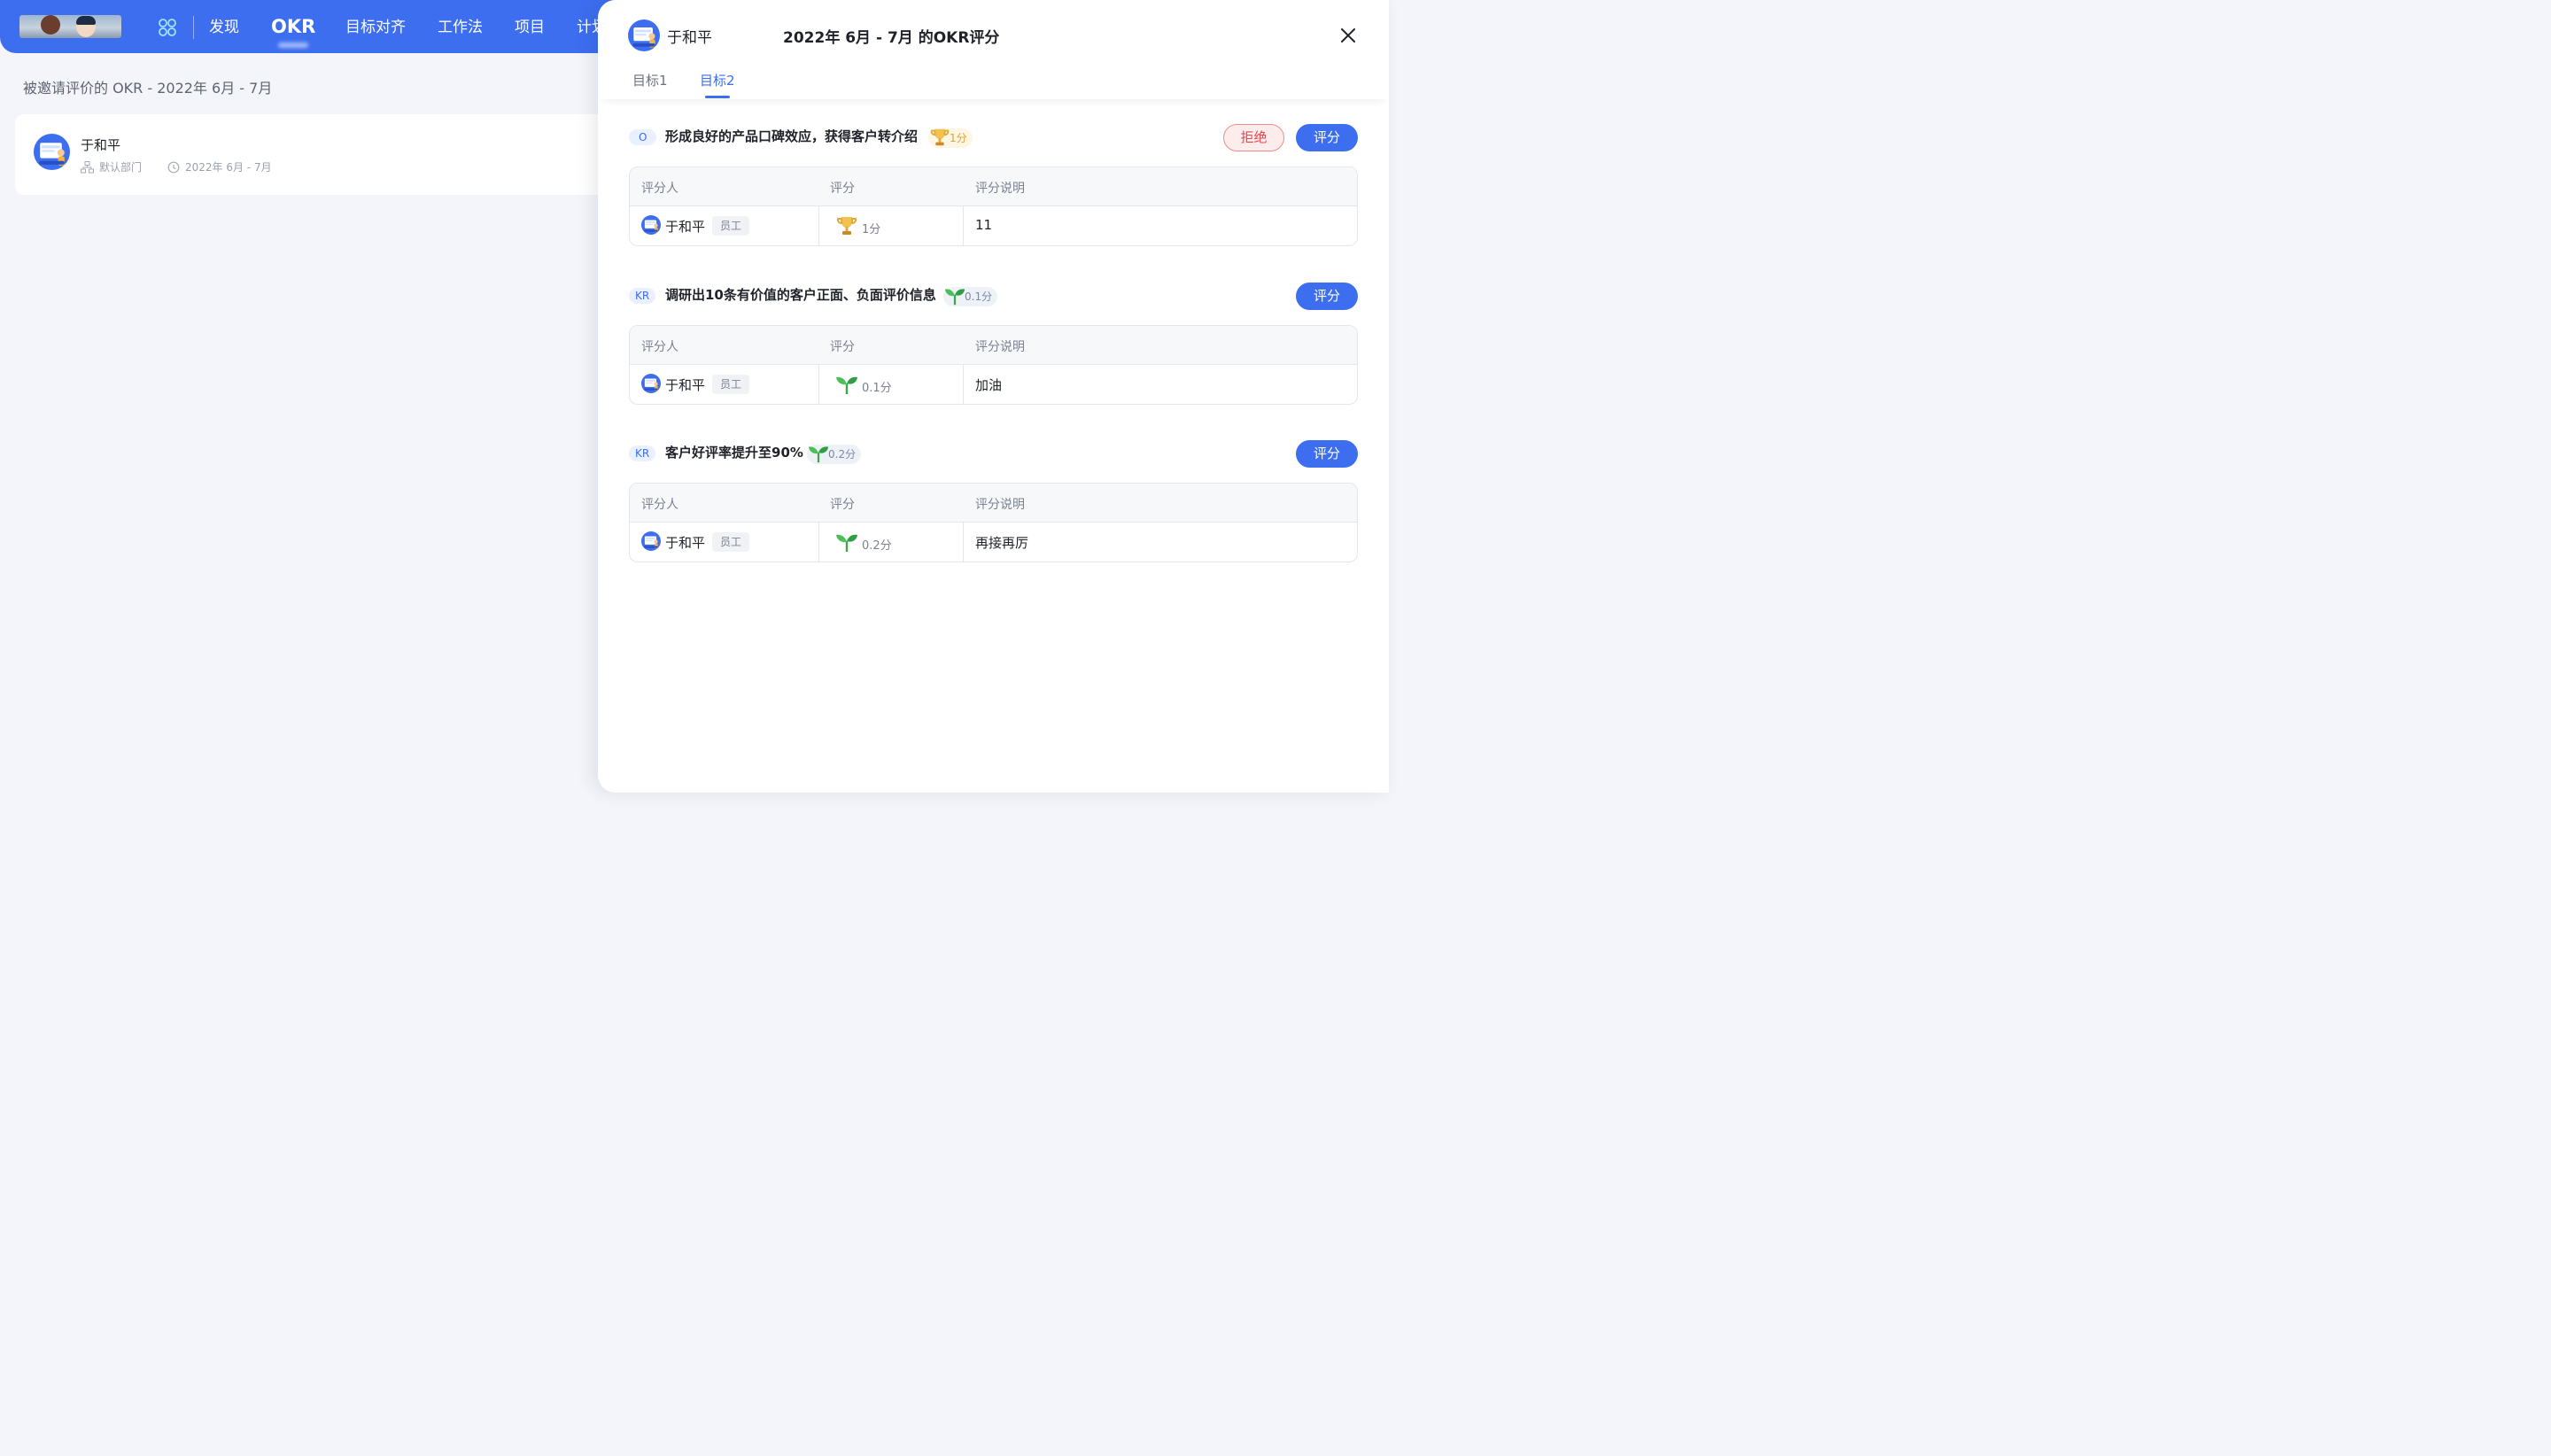 The image size is (2551, 1456). What do you see at coordinates (877, 546) in the screenshot?
I see `score-value: 0.2分` at bounding box center [877, 546].